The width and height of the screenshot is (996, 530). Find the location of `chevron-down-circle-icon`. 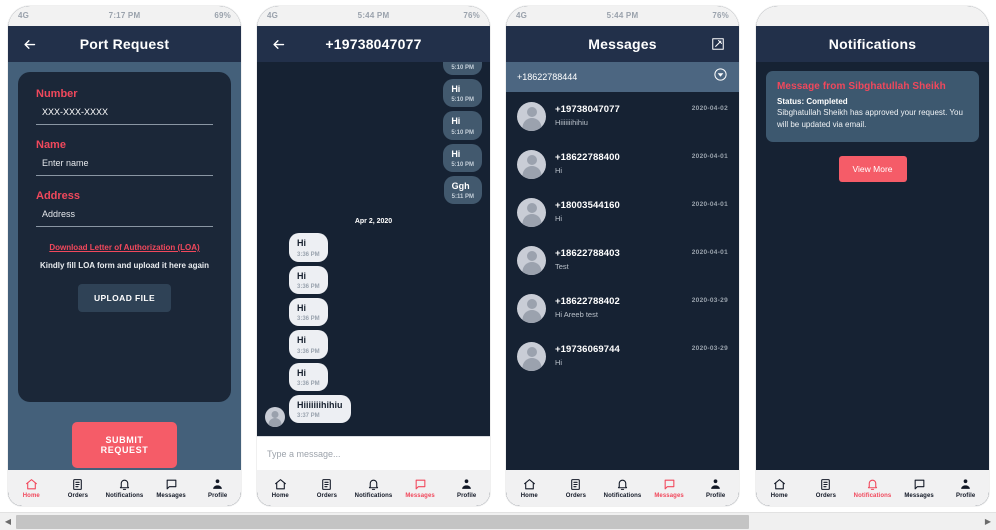

chevron-down-circle-icon is located at coordinates (720, 77).